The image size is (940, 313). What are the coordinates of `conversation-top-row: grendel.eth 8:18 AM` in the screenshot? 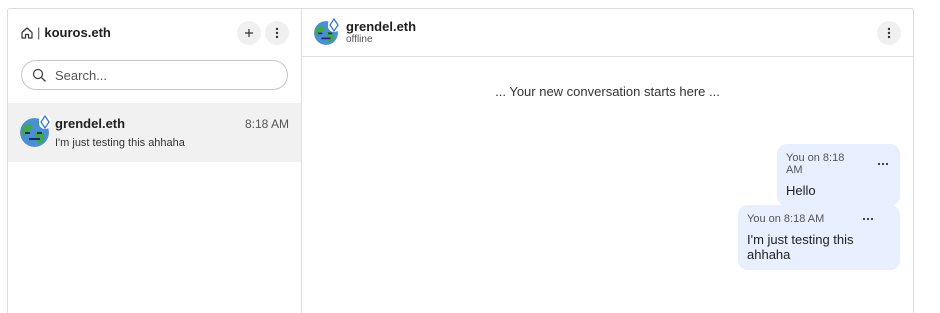 It's located at (172, 123).